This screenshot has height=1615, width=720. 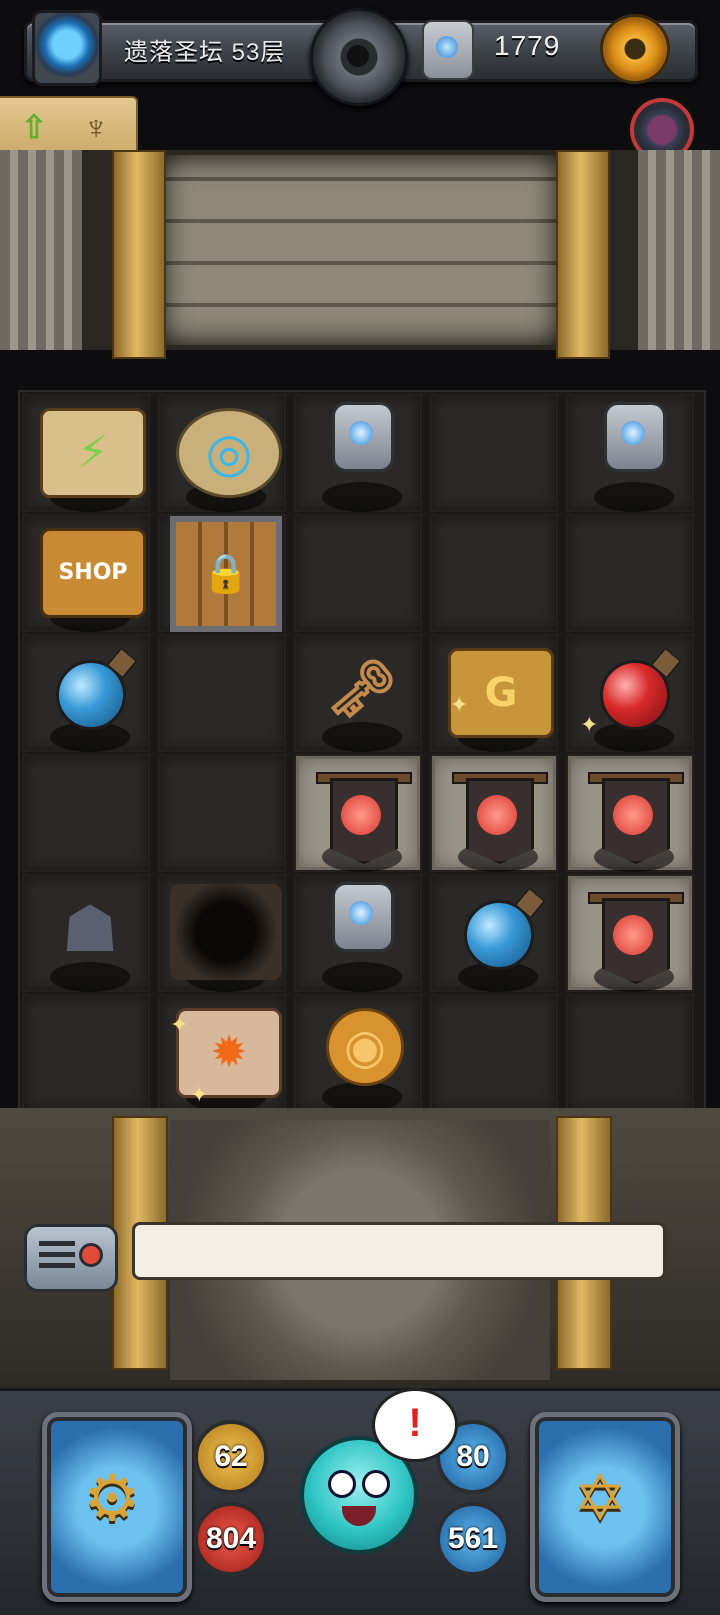 I want to click on spellbook-button: ✡, so click(x=605, y=1507).